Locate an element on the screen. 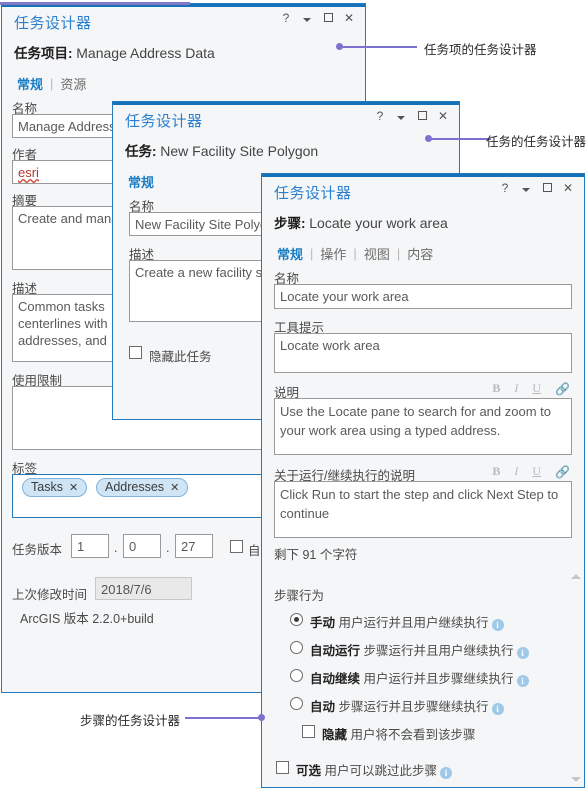  tab-actions: 操作 is located at coordinates (333, 253).